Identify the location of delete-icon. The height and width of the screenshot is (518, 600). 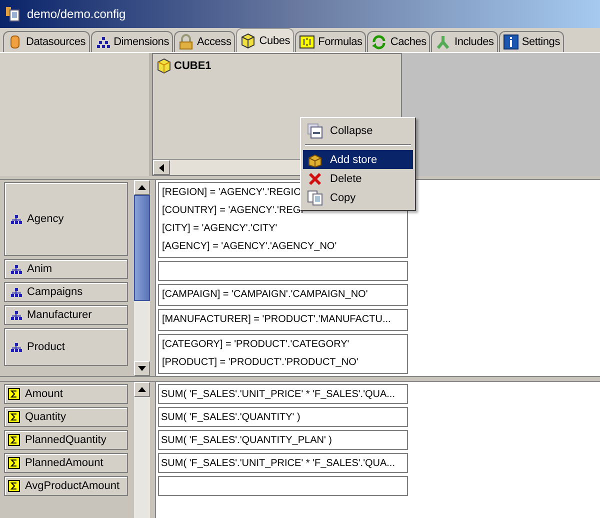
(315, 178).